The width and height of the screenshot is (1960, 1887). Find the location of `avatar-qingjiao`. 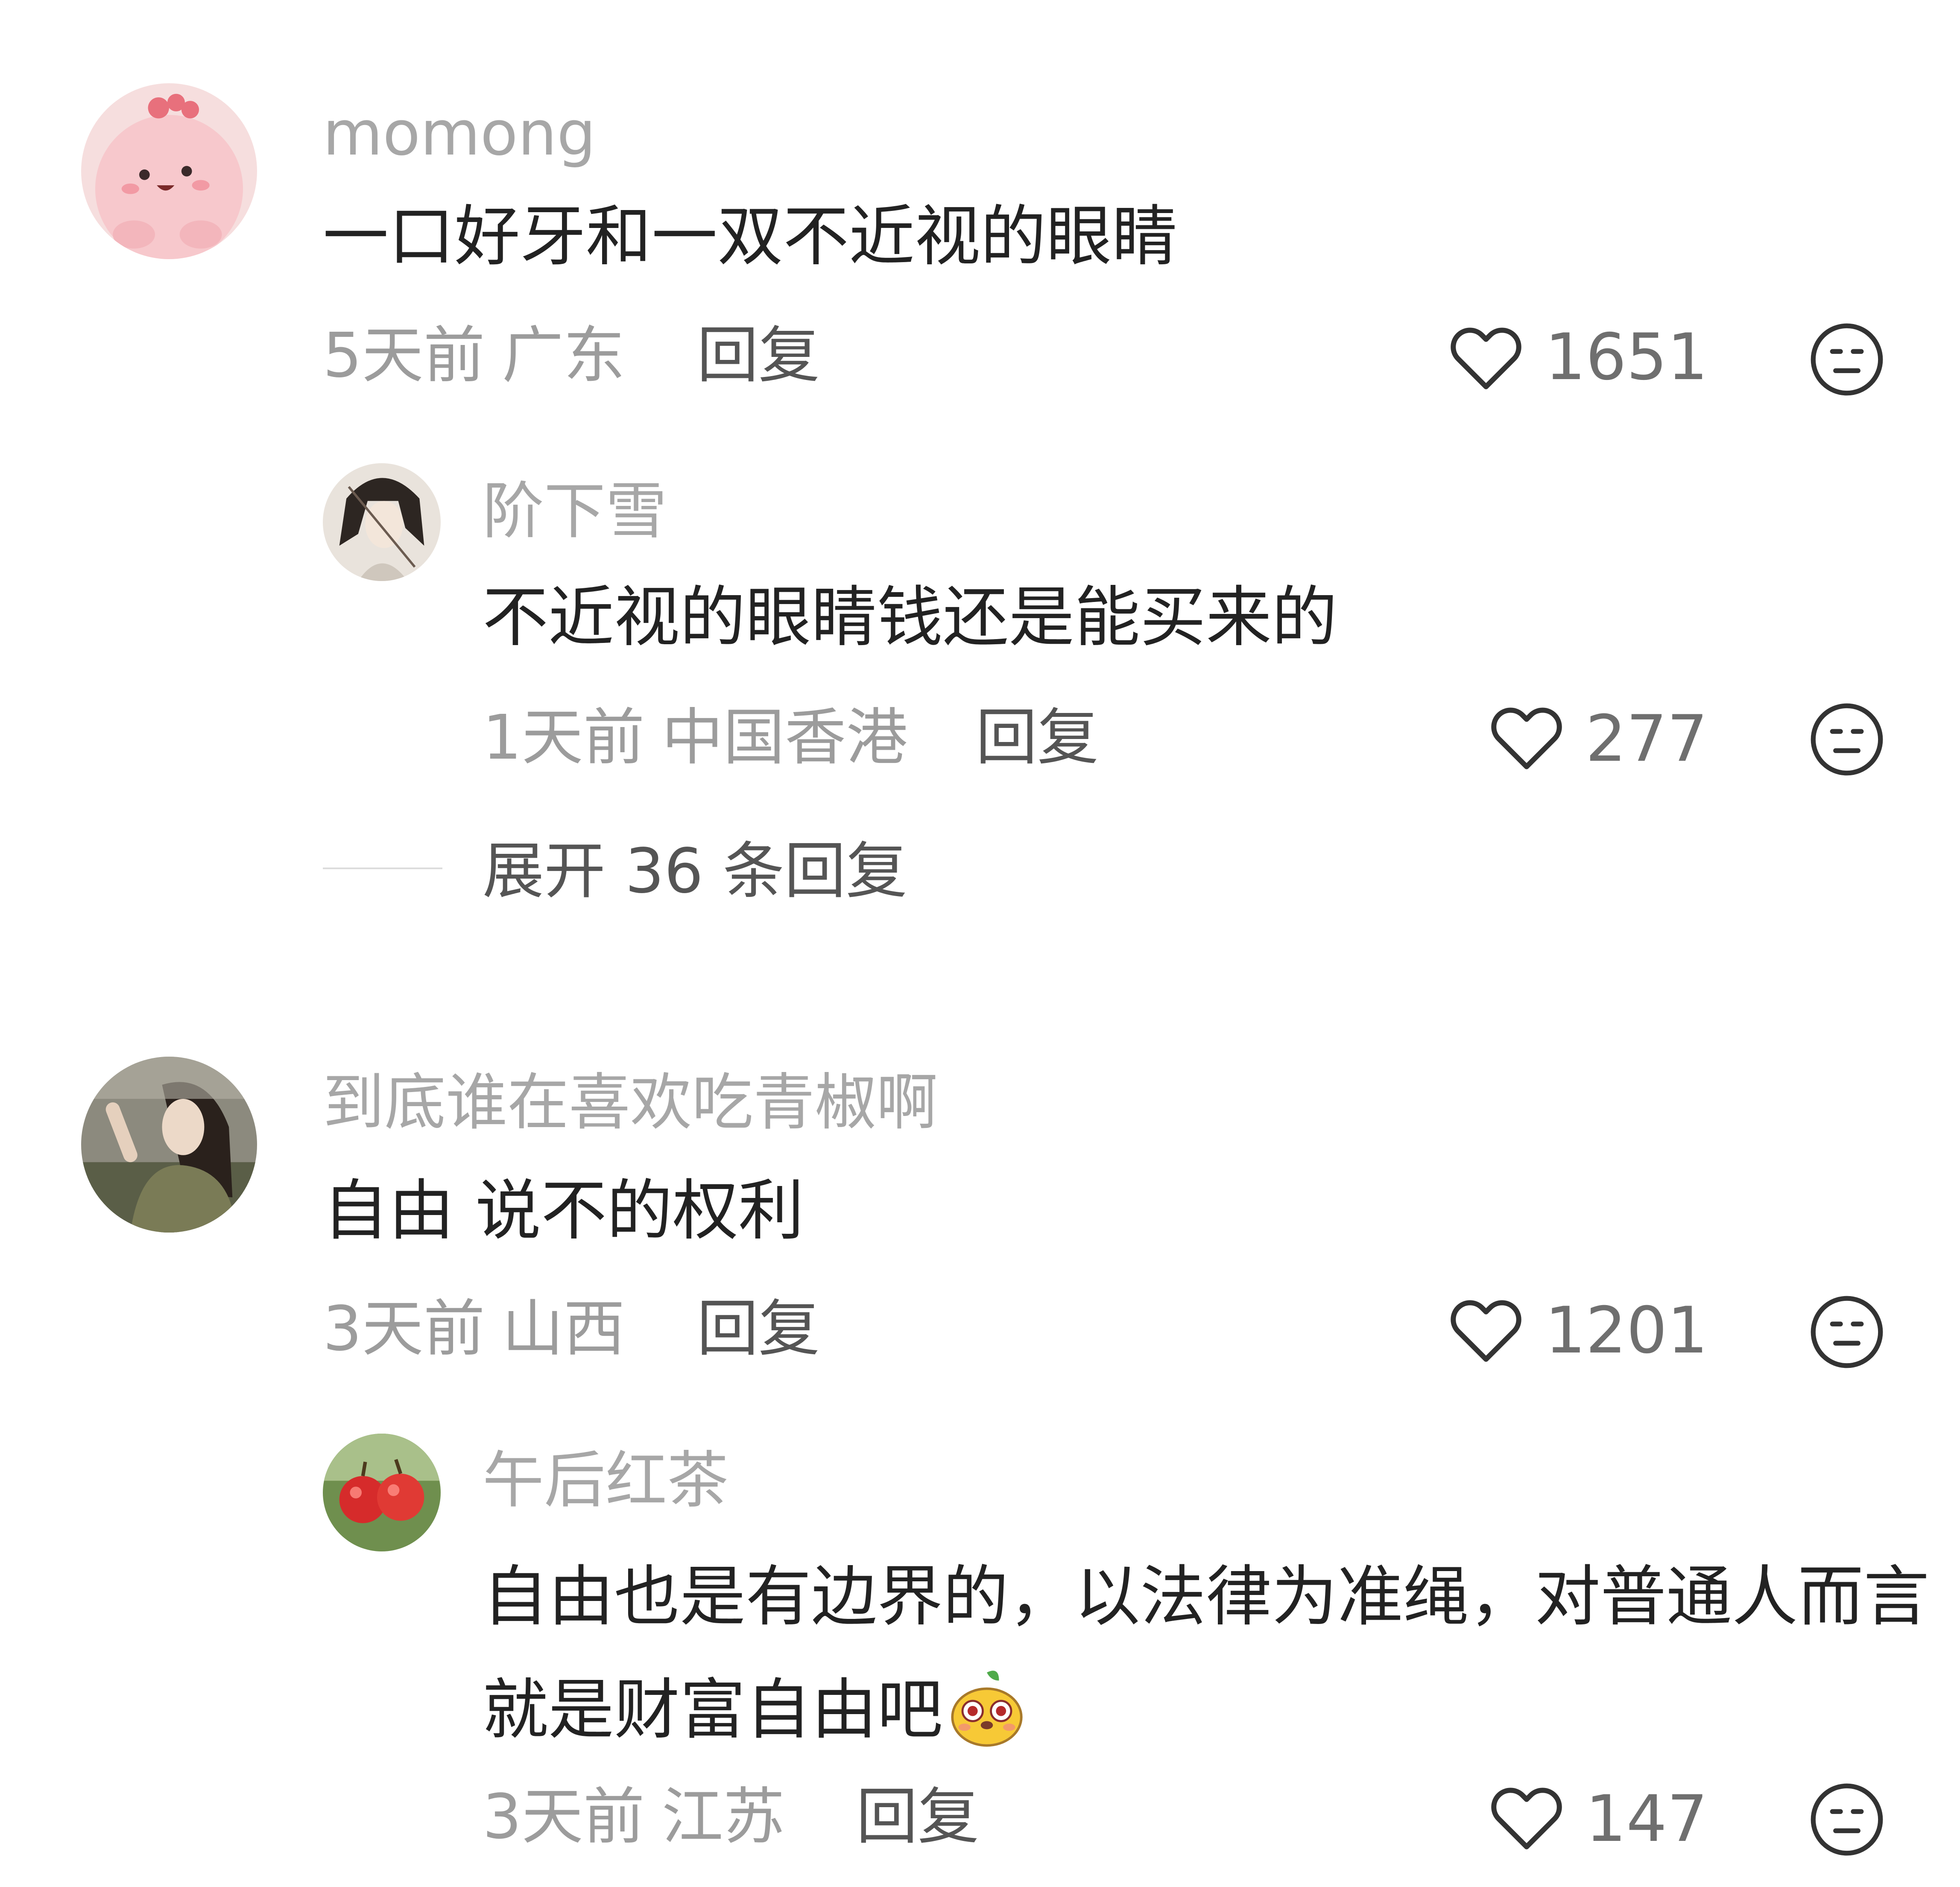

avatar-qingjiao is located at coordinates (169, 1145).